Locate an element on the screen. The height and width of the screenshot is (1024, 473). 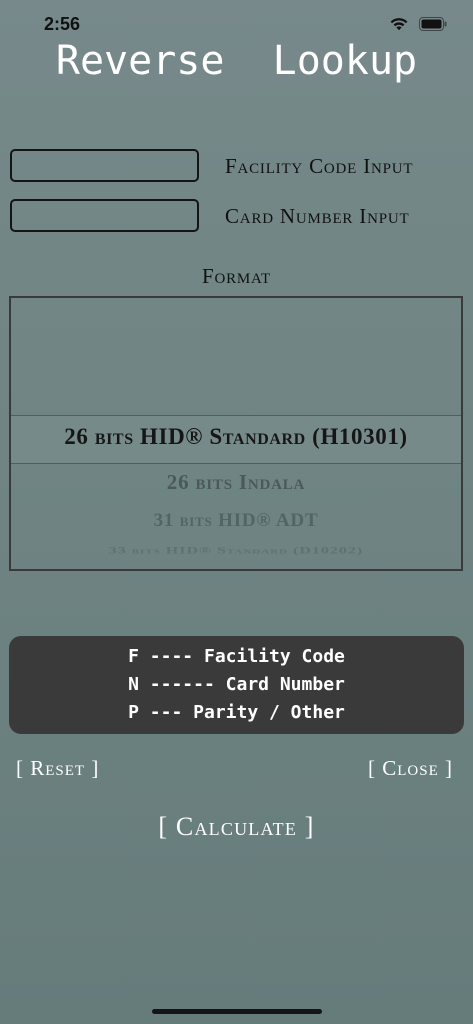
picker-option: 26 bits Indala is located at coordinates (236, 482).